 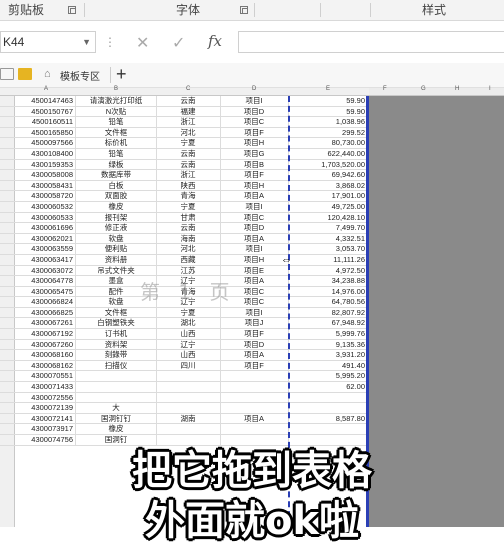 What do you see at coordinates (188, 365) in the screenshot?
I see `cell-region: 四川` at bounding box center [188, 365].